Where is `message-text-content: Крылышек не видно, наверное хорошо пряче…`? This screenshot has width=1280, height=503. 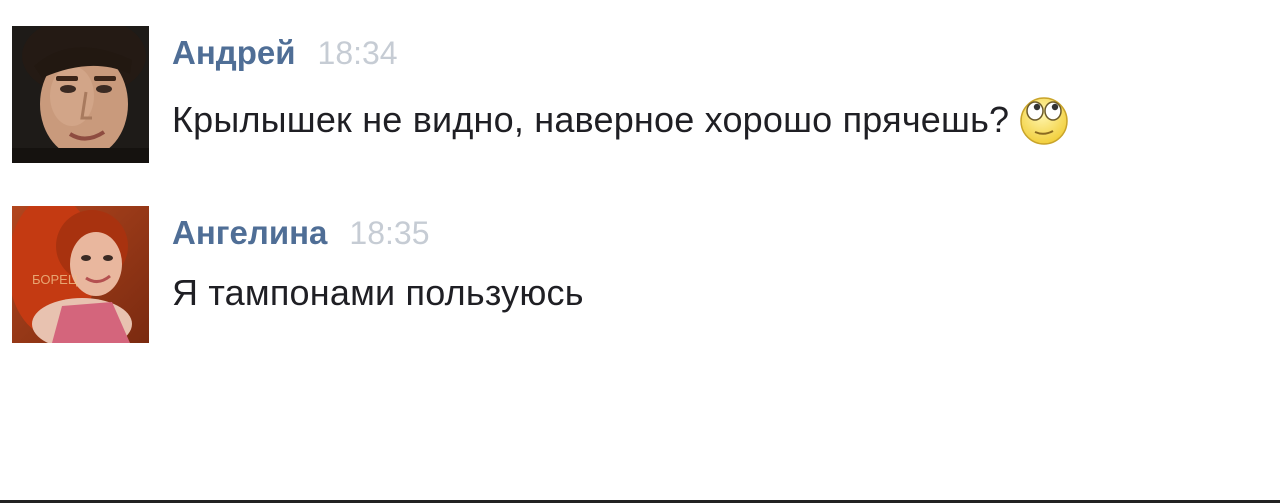 message-text-content: Крылышек не видно, наверное хорошо пряче… is located at coordinates (591, 119).